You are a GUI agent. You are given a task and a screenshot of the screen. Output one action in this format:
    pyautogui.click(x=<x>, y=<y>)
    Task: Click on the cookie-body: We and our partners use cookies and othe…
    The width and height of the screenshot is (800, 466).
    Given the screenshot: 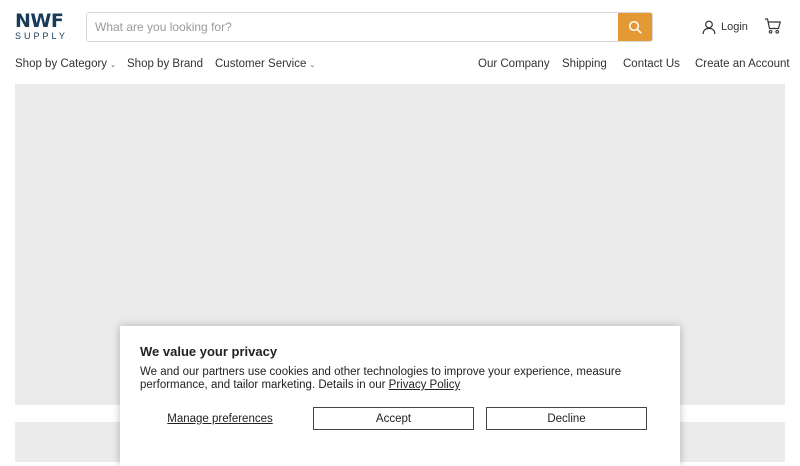 What is the action you would take?
    pyautogui.click(x=400, y=379)
    